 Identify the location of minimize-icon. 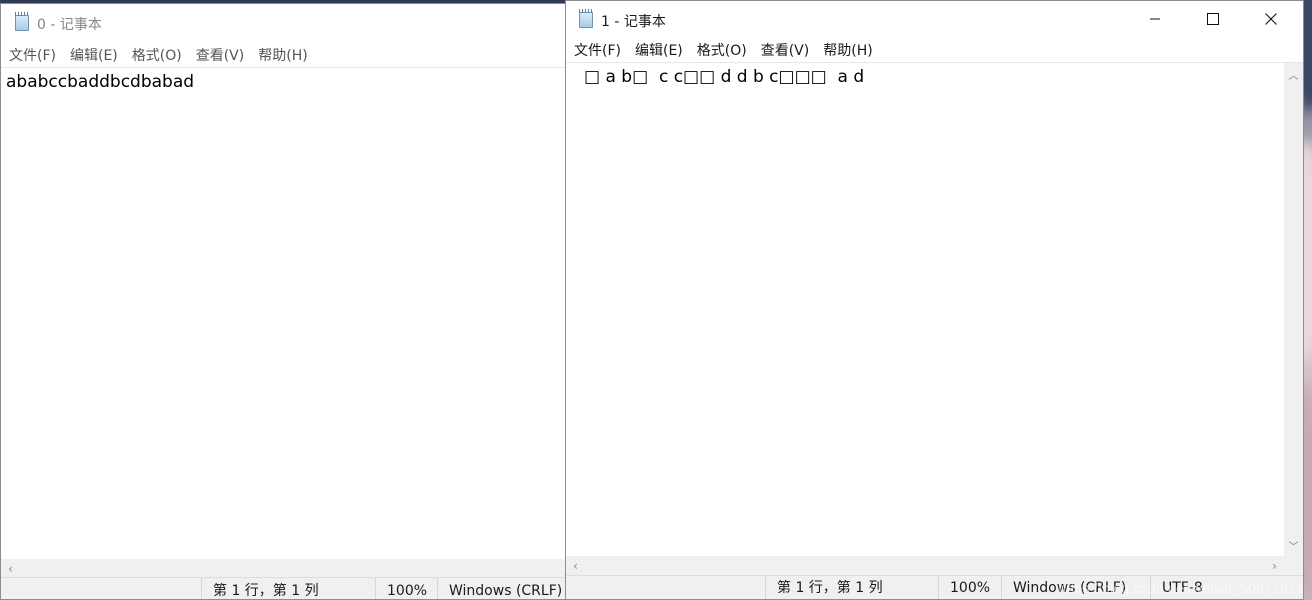
(1155, 19).